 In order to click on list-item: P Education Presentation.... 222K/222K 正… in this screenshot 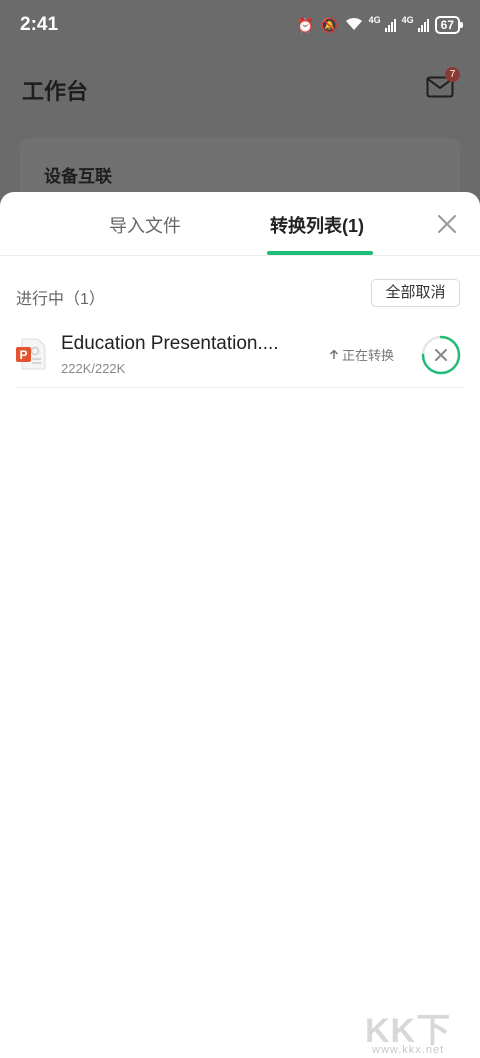, I will do `click(240, 355)`.